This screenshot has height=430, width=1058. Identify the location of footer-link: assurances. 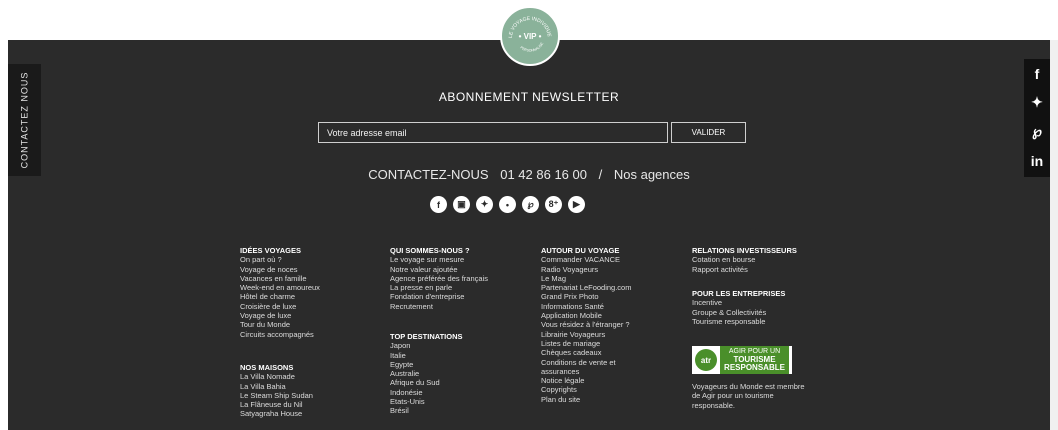
(586, 371).